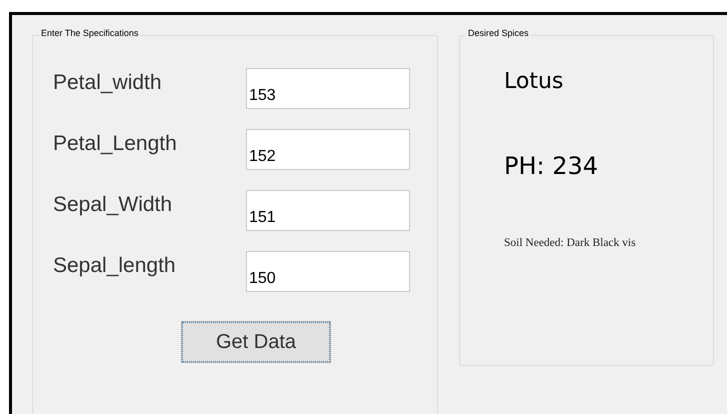  What do you see at coordinates (328, 271) in the screenshot?
I see `input-field: 150` at bounding box center [328, 271].